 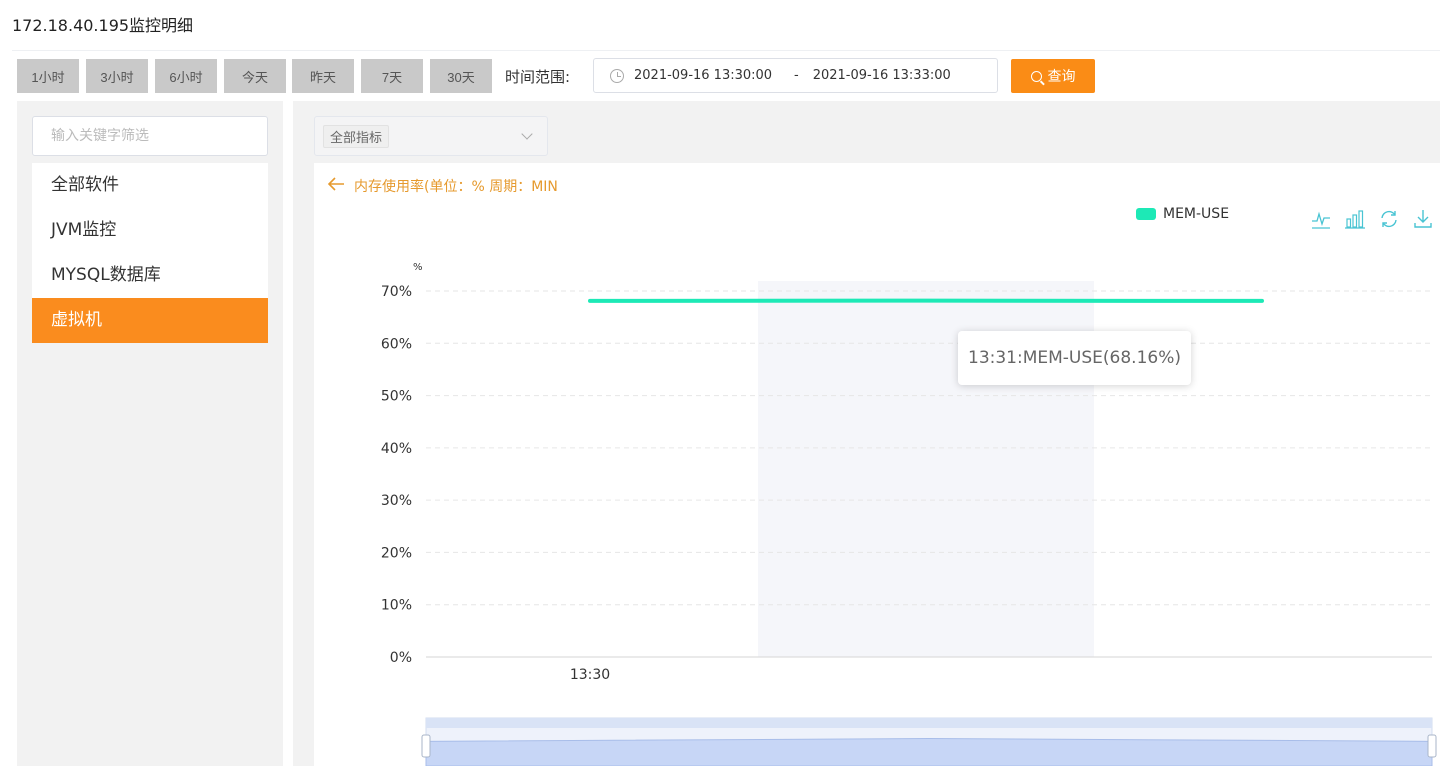 What do you see at coordinates (392, 76) in the screenshot?
I see `range-7d-button: 7天` at bounding box center [392, 76].